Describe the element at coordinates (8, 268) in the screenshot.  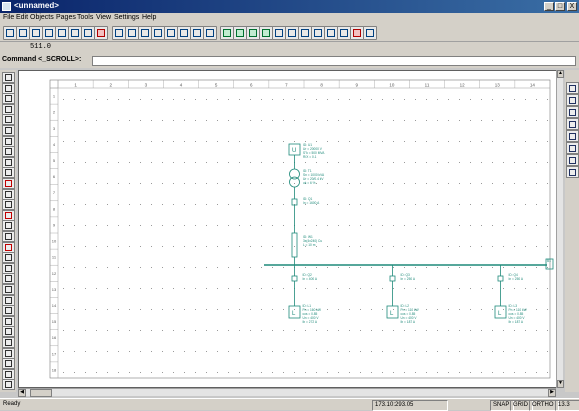
I see `left-tool-label` at that location.